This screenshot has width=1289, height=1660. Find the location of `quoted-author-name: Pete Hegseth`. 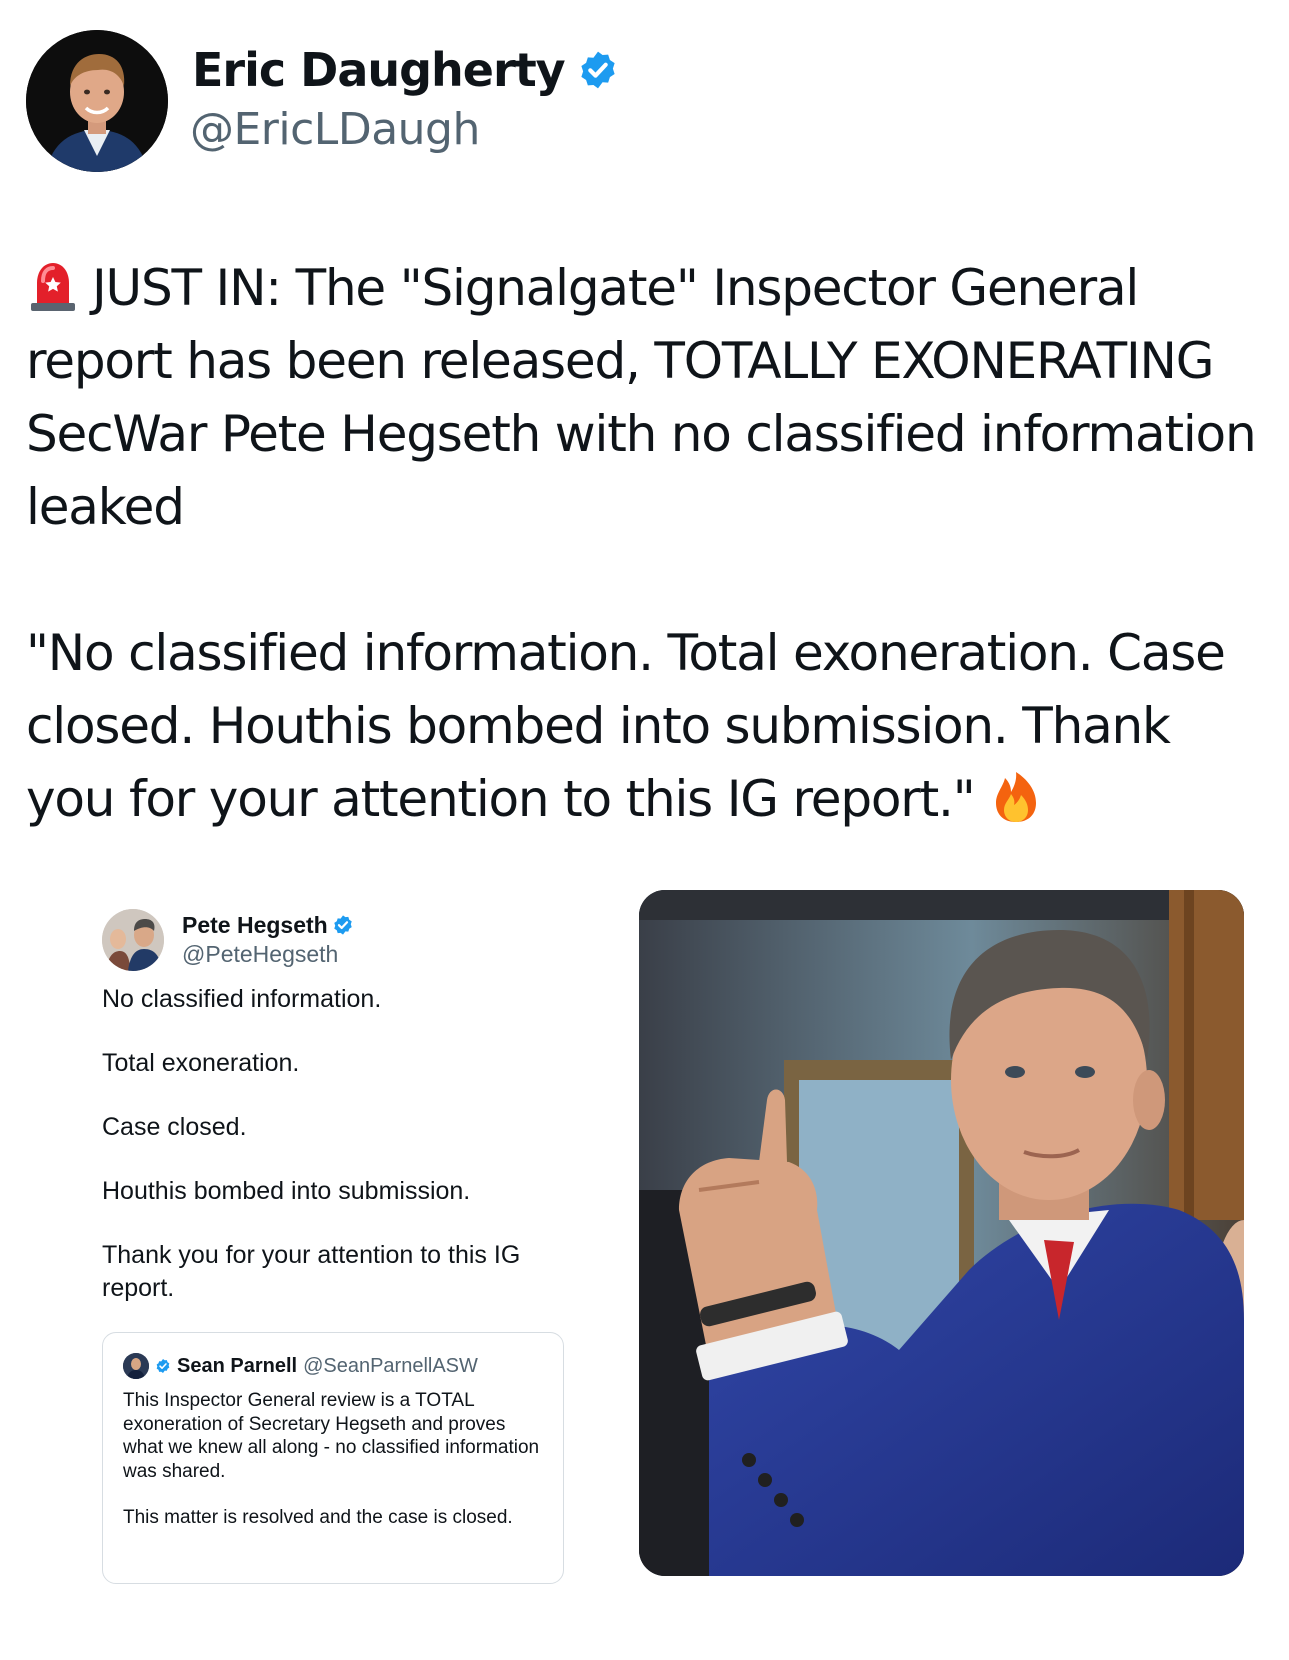

quoted-author-name: Pete Hegseth is located at coordinates (268, 925).